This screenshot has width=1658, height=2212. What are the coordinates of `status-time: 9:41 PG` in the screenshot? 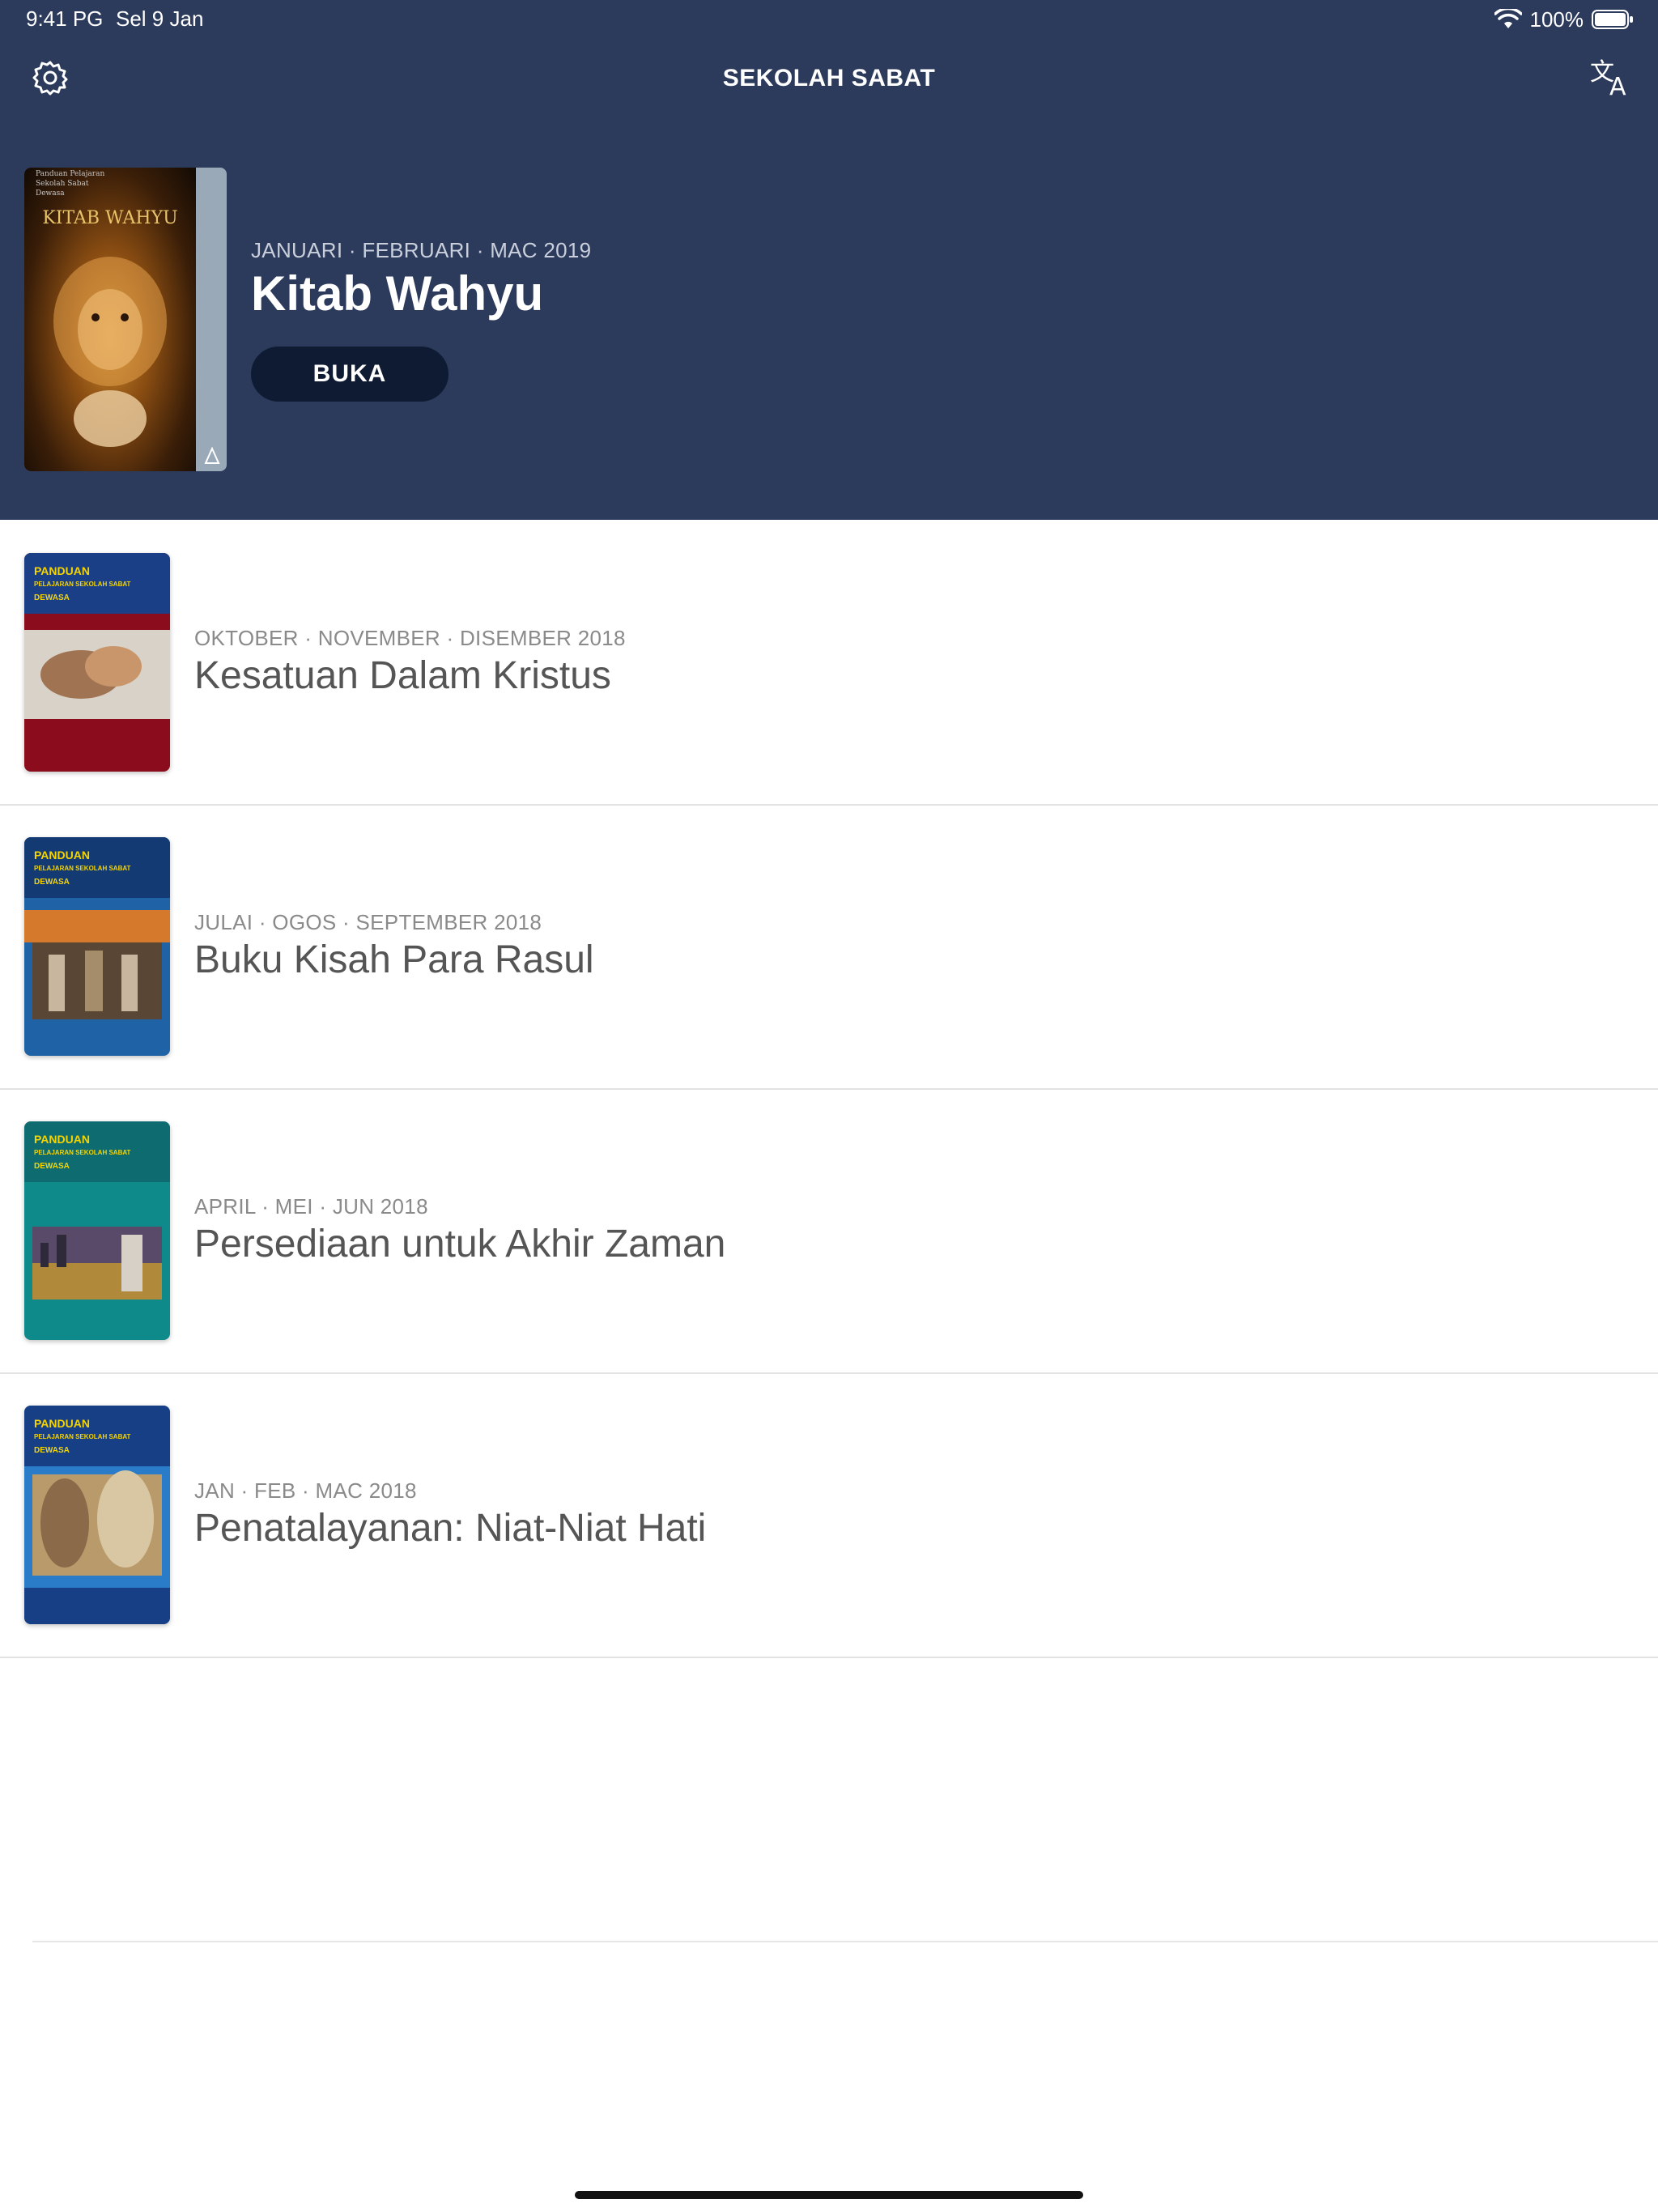 It's located at (65, 19).